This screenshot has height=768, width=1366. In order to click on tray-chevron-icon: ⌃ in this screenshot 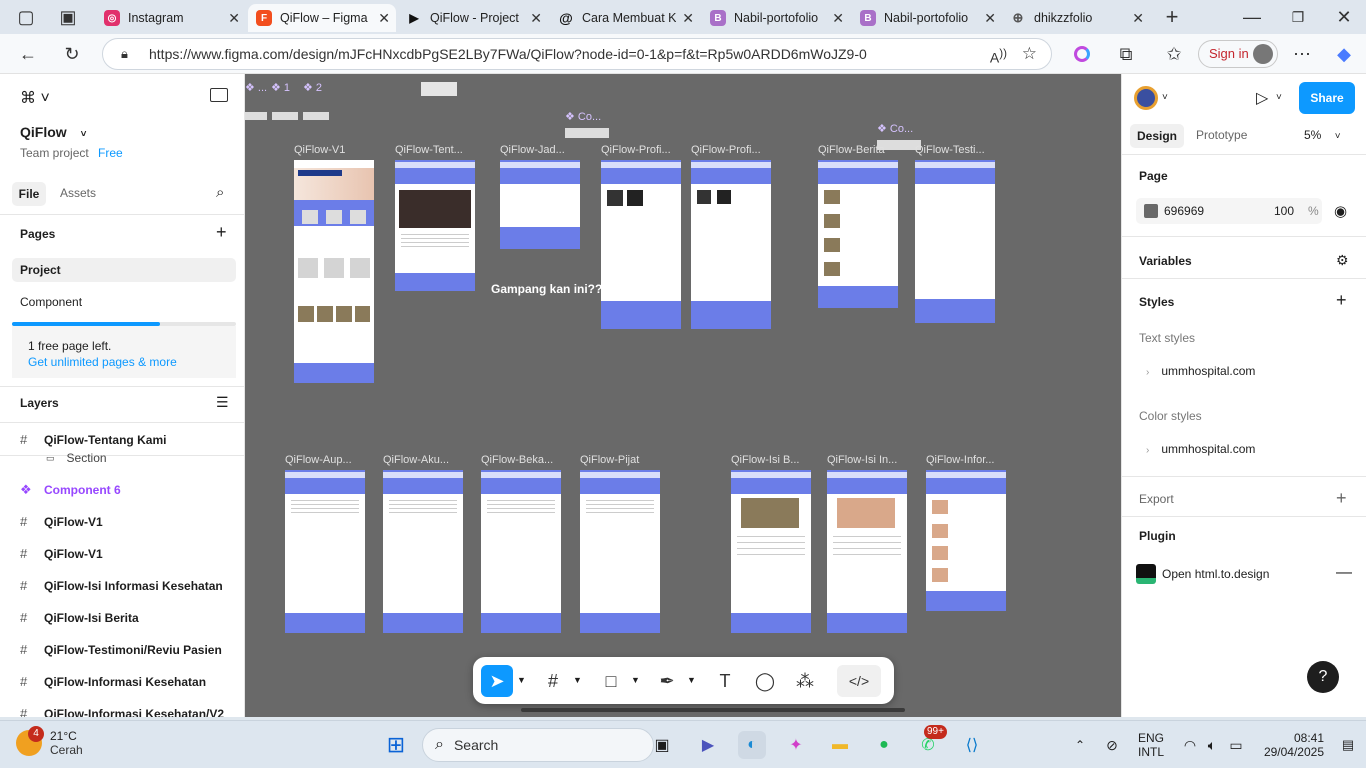, I will do `click(1080, 745)`.